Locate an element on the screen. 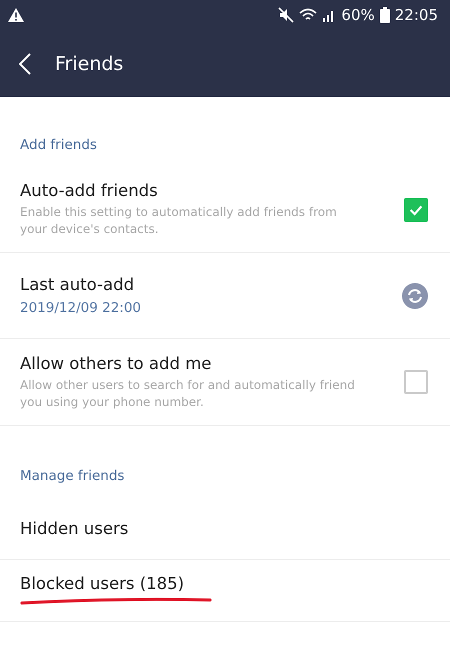  section-heading: Add friends is located at coordinates (58, 146).